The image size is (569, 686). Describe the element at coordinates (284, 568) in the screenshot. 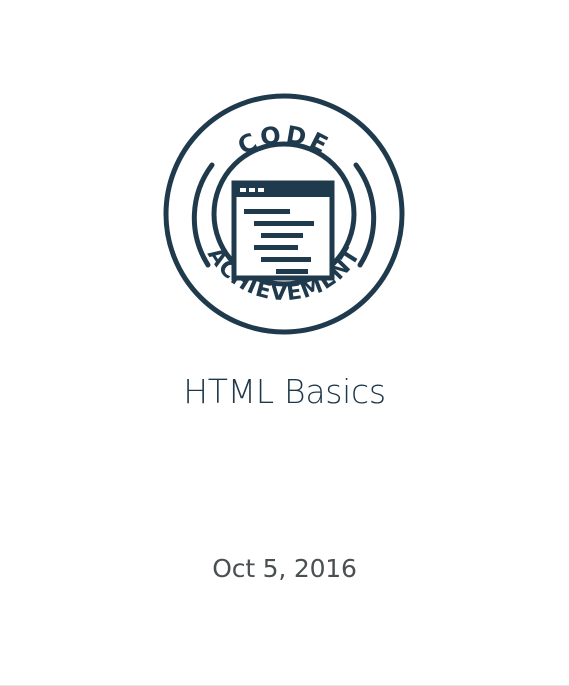

I see `award-date: Oct 5, 2016` at that location.